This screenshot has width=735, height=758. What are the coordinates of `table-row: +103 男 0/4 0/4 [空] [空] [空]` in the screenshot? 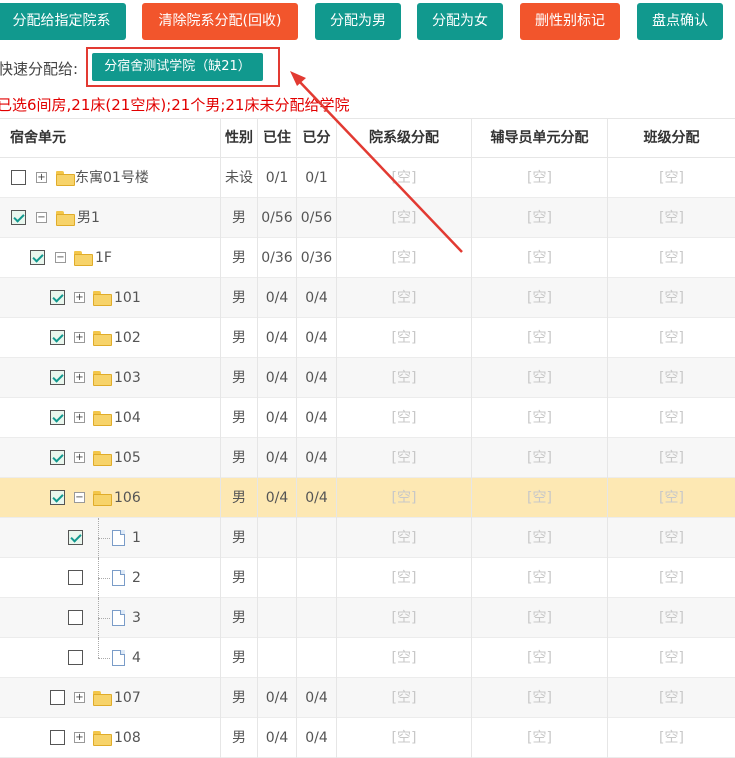 It's located at (367, 378).